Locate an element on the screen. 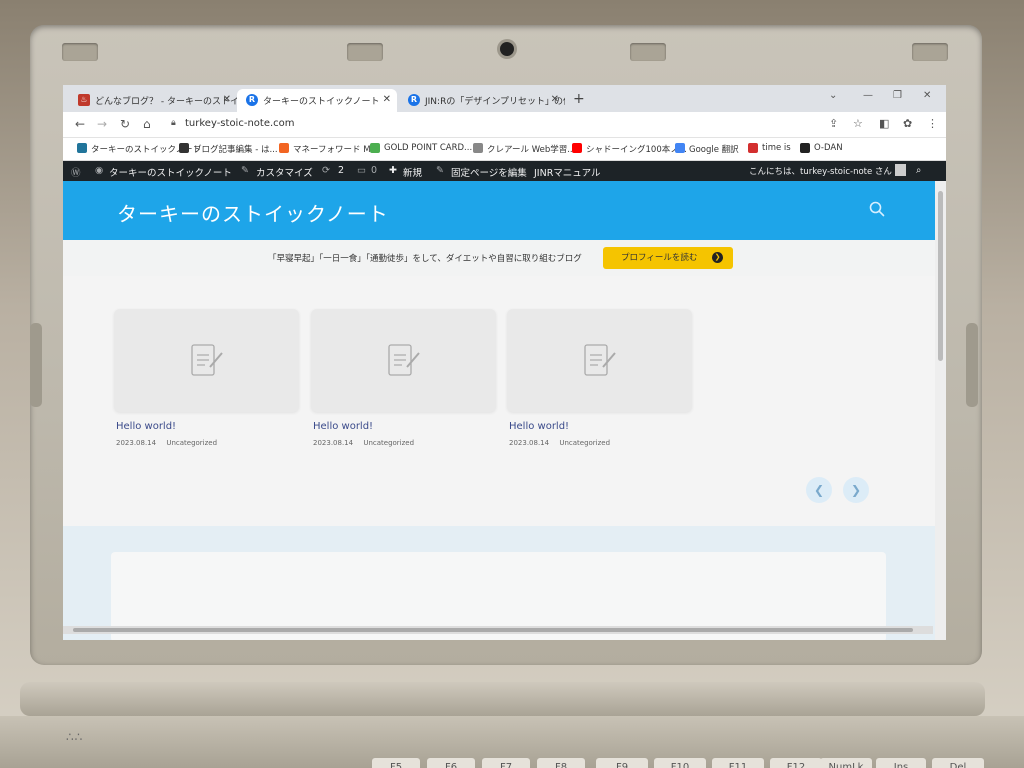 The width and height of the screenshot is (1024, 768). key-numlk: NumLk is located at coordinates (846, 763).